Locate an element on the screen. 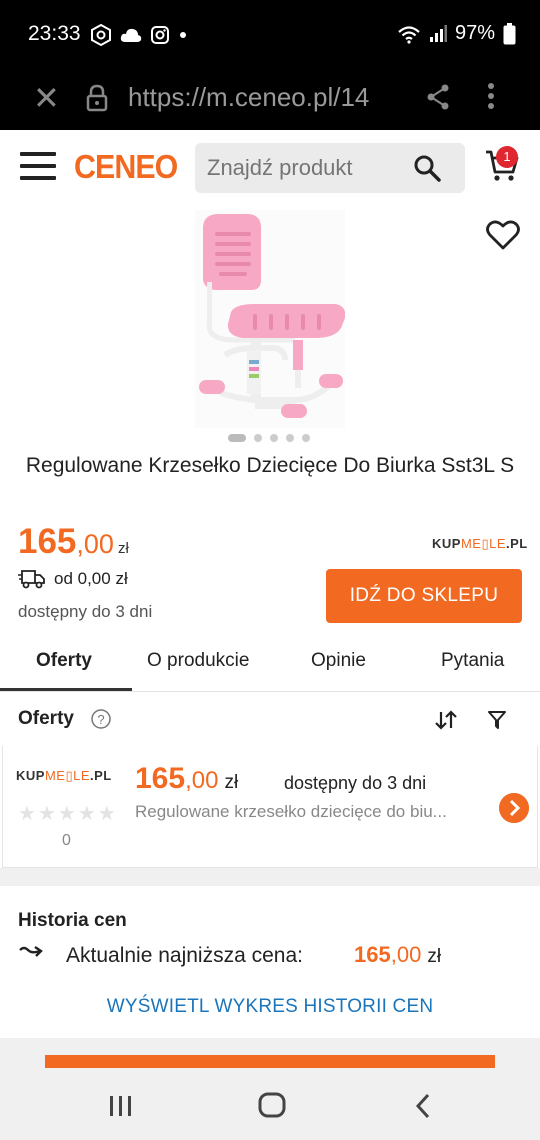 This screenshot has height=1140, width=540. offer-price: 165,00 zł is located at coordinates (186, 779).